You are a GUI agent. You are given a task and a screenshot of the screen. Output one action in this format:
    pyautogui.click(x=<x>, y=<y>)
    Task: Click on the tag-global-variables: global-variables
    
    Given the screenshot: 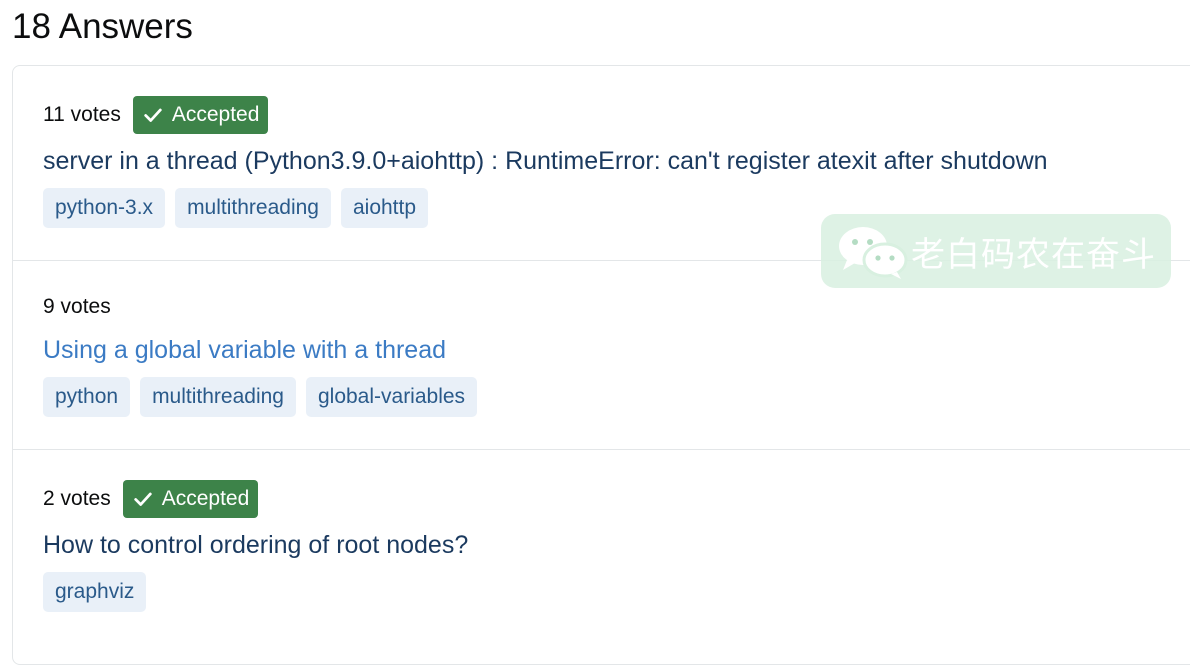 What is the action you would take?
    pyautogui.click(x=391, y=397)
    